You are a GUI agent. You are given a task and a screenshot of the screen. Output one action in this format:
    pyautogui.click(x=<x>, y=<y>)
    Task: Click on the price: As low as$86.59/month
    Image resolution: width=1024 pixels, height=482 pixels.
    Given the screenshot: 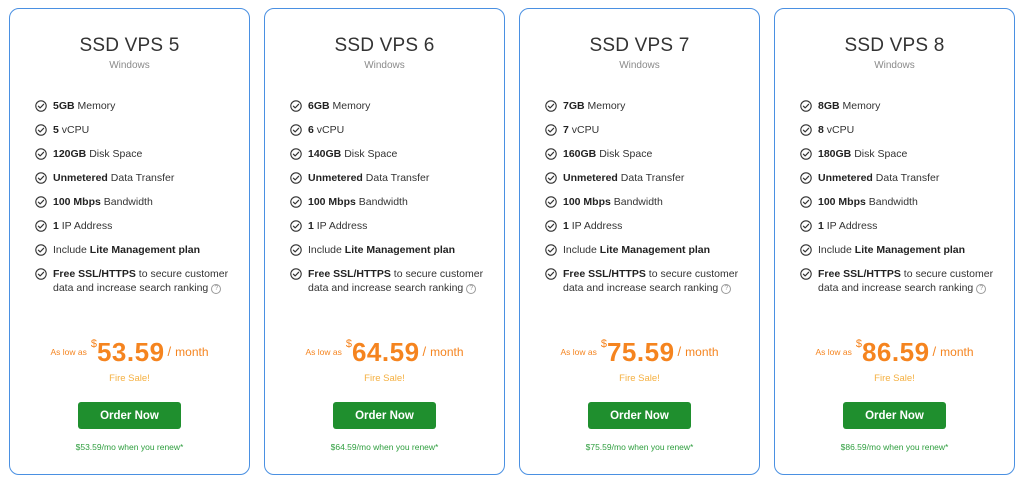 What is the action you would take?
    pyautogui.click(x=894, y=352)
    